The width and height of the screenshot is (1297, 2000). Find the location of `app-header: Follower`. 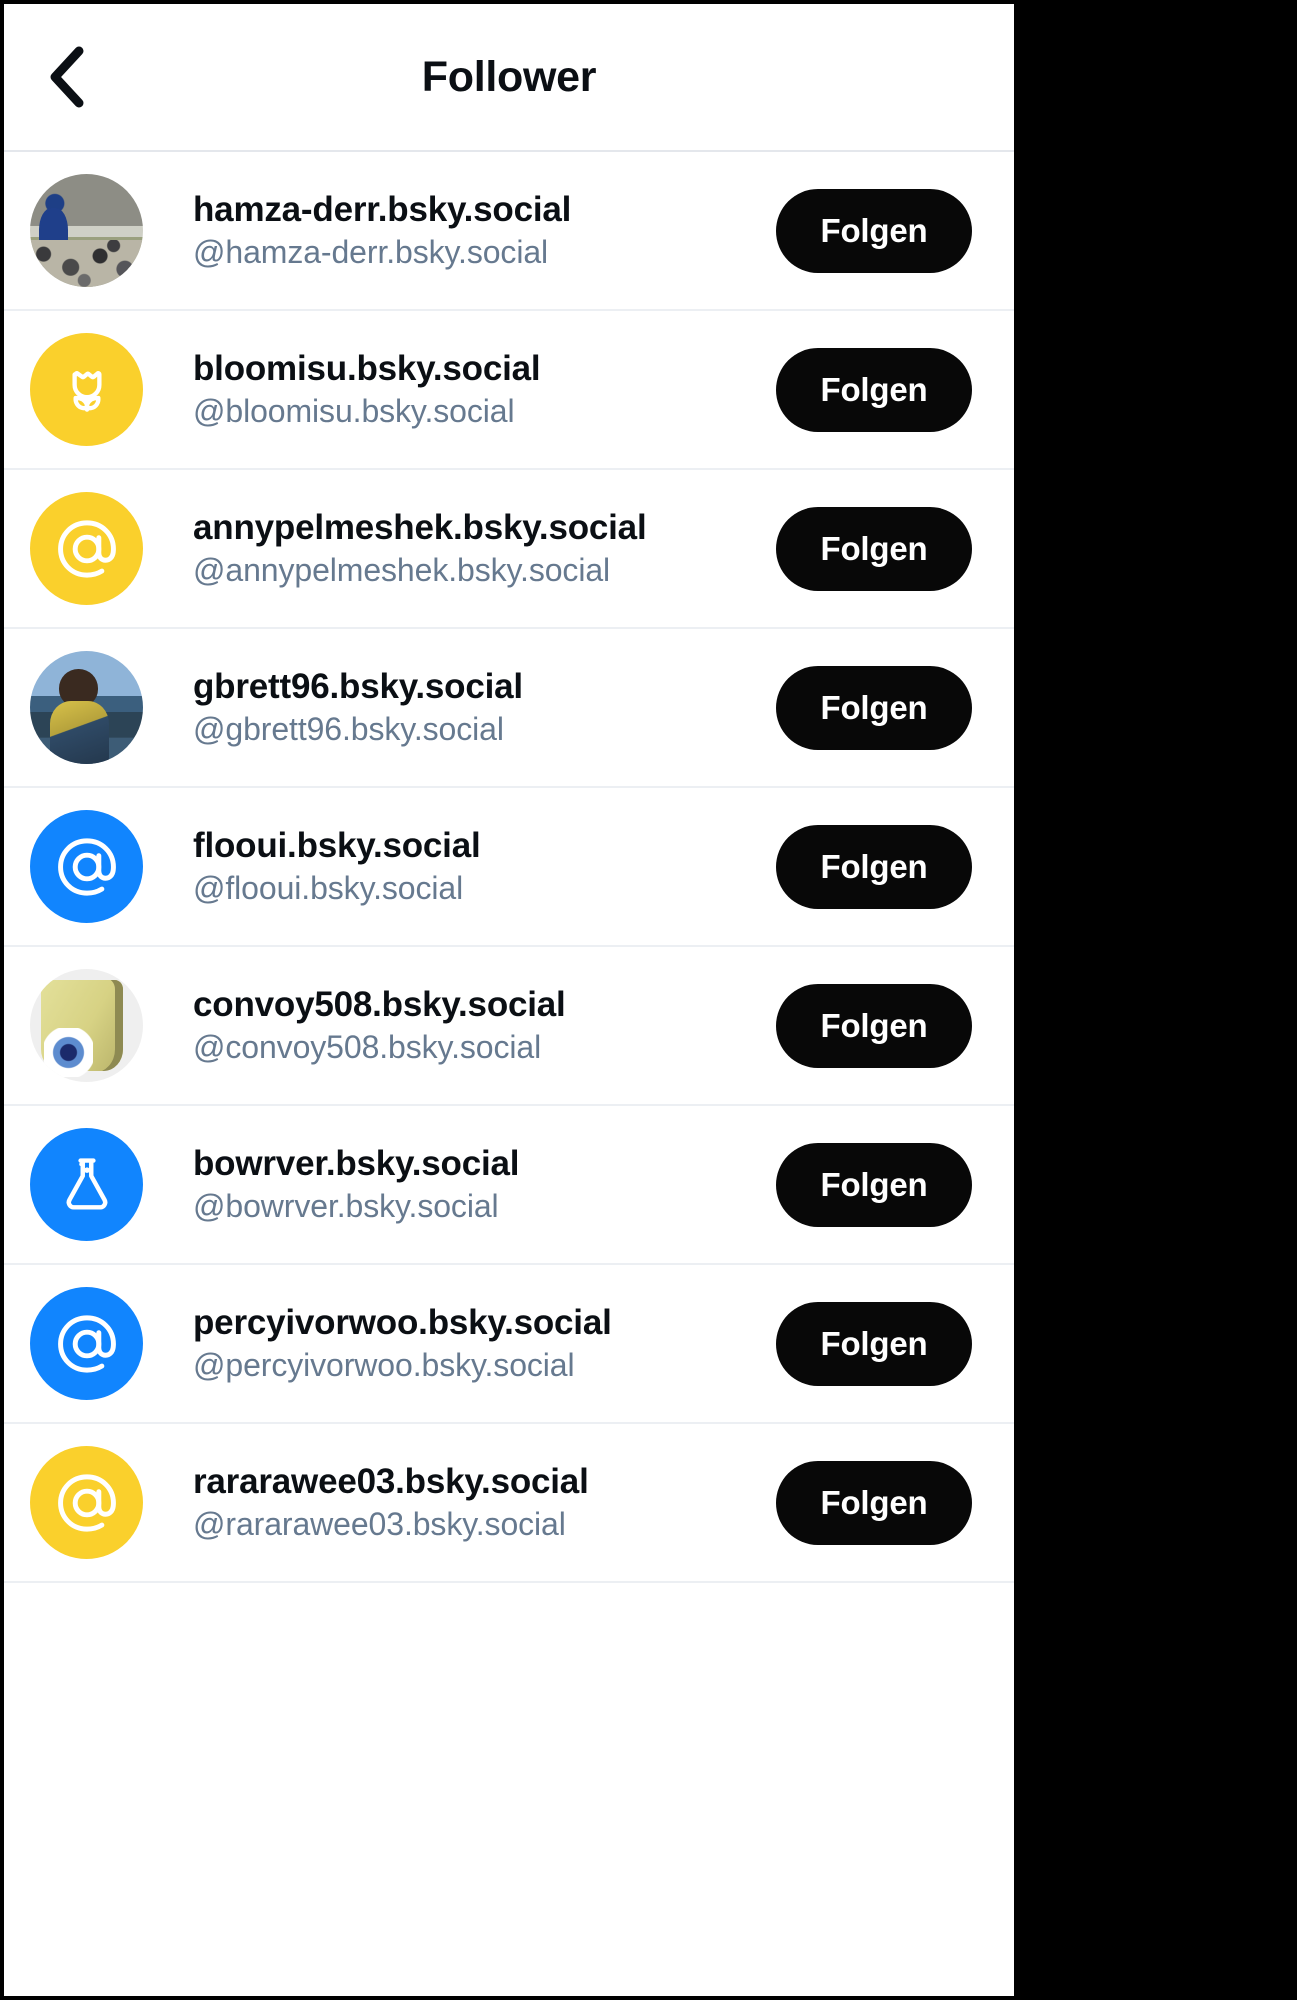

app-header: Follower is located at coordinates (509, 78).